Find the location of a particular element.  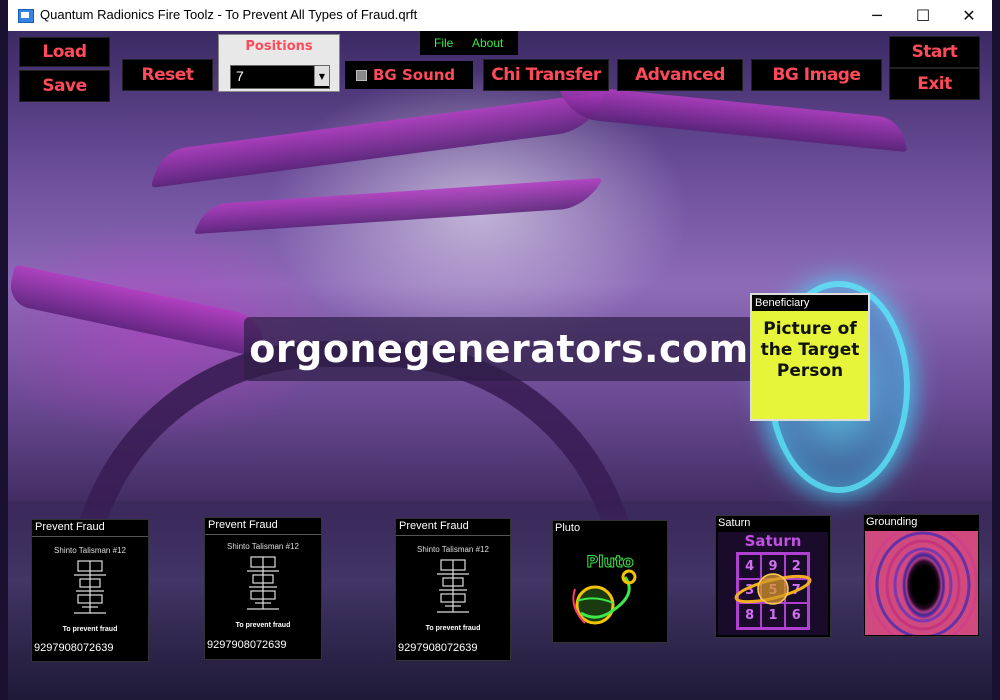

bg-sound-toggle: BG Sound is located at coordinates (409, 75).